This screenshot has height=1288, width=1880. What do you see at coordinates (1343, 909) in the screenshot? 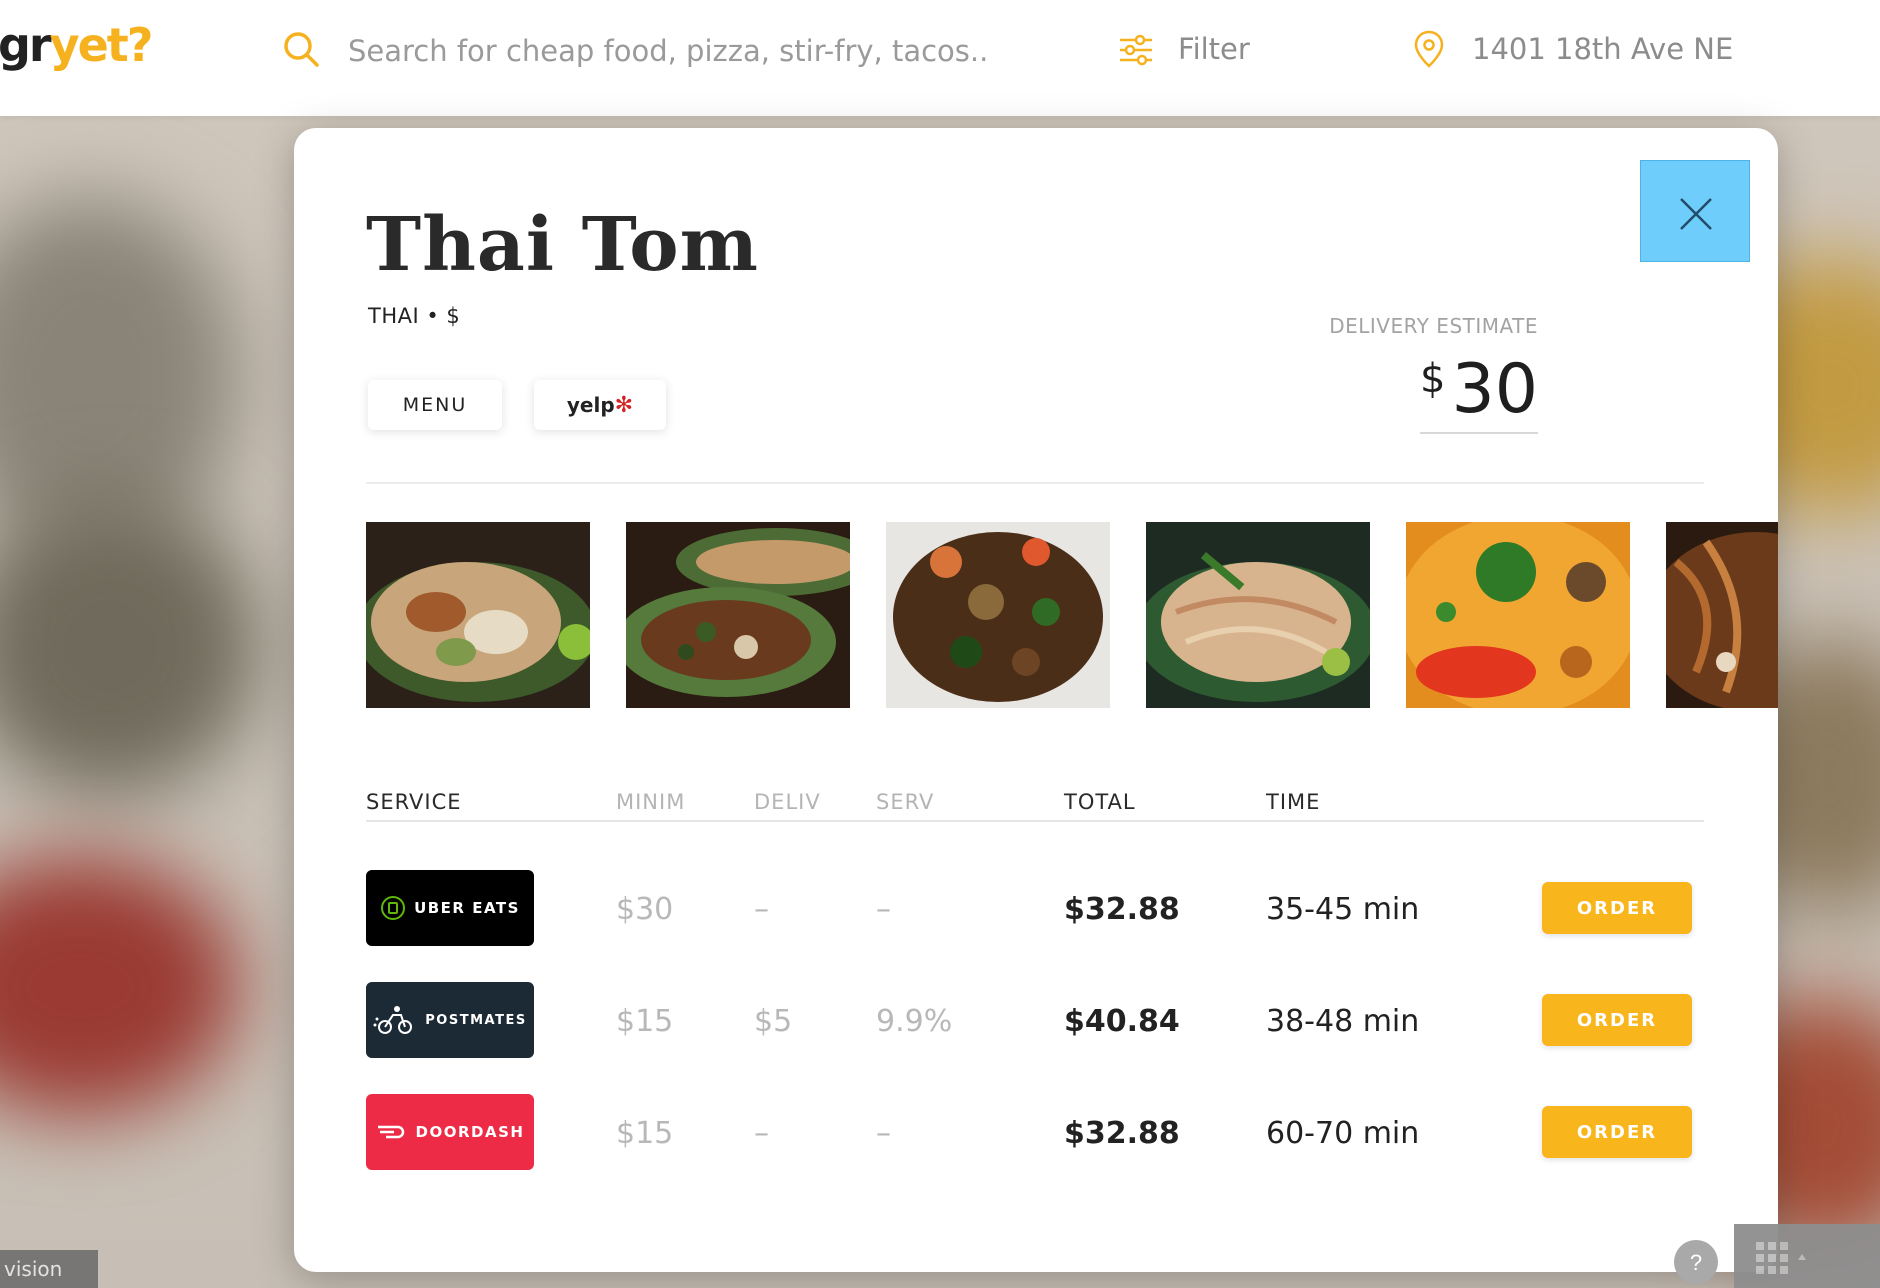
I see `ubereats-time: 35-45 min` at bounding box center [1343, 909].